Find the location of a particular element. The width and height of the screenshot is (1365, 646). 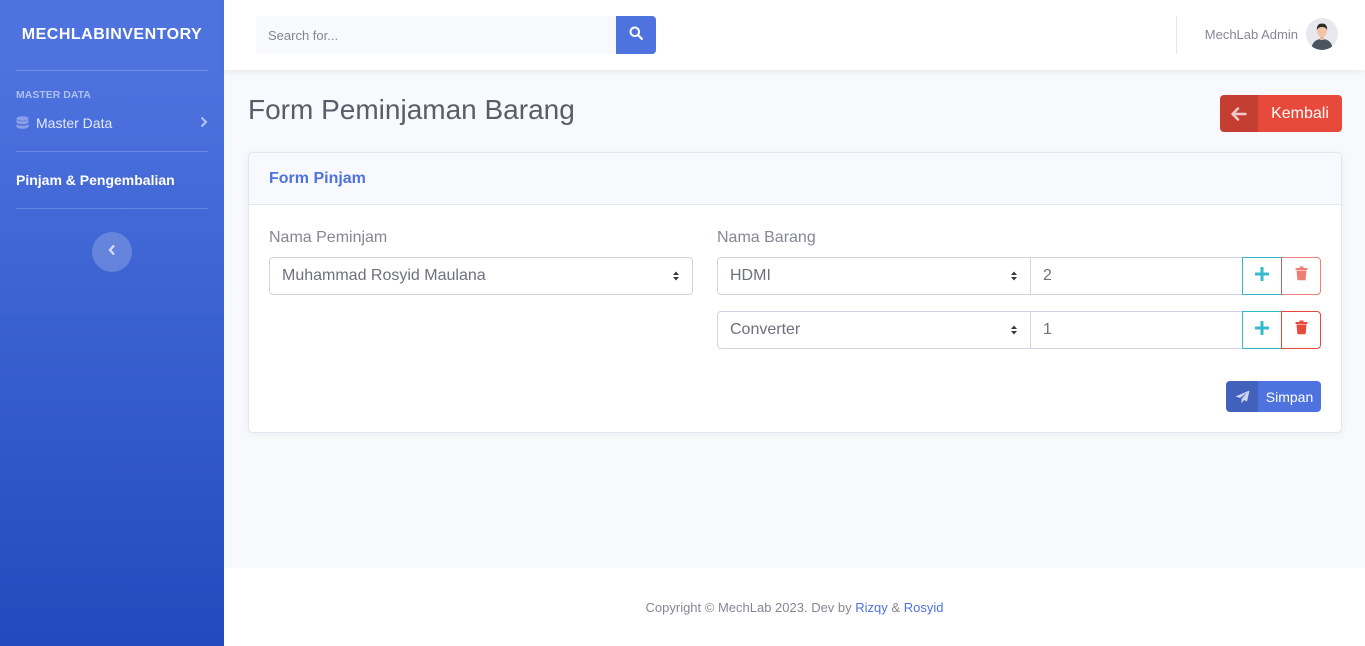

database-icon is located at coordinates (23, 123).